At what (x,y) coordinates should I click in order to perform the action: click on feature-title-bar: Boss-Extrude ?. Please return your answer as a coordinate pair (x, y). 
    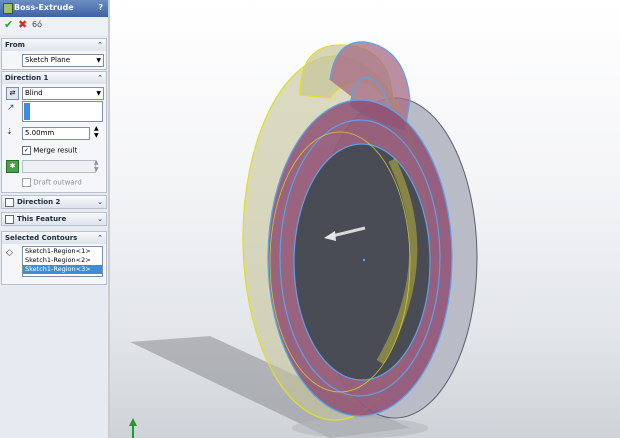
    Looking at the image, I should click on (54, 8).